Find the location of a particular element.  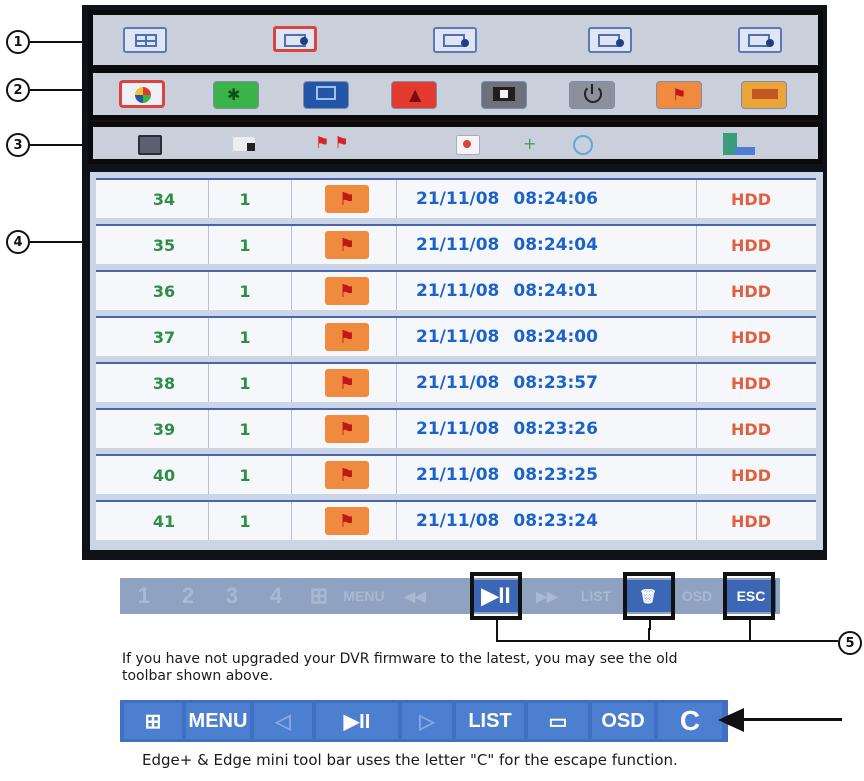

clock-icon is located at coordinates (583, 145).